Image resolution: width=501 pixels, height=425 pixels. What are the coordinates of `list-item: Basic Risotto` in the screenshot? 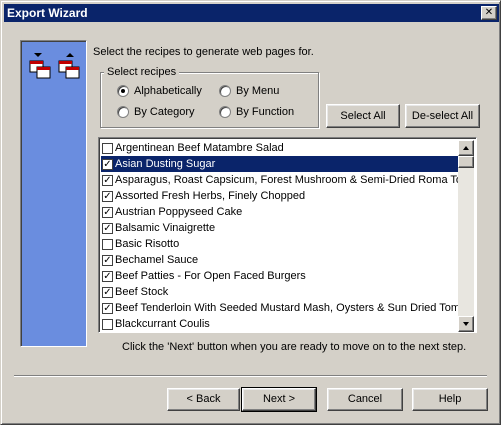 It's located at (281, 244).